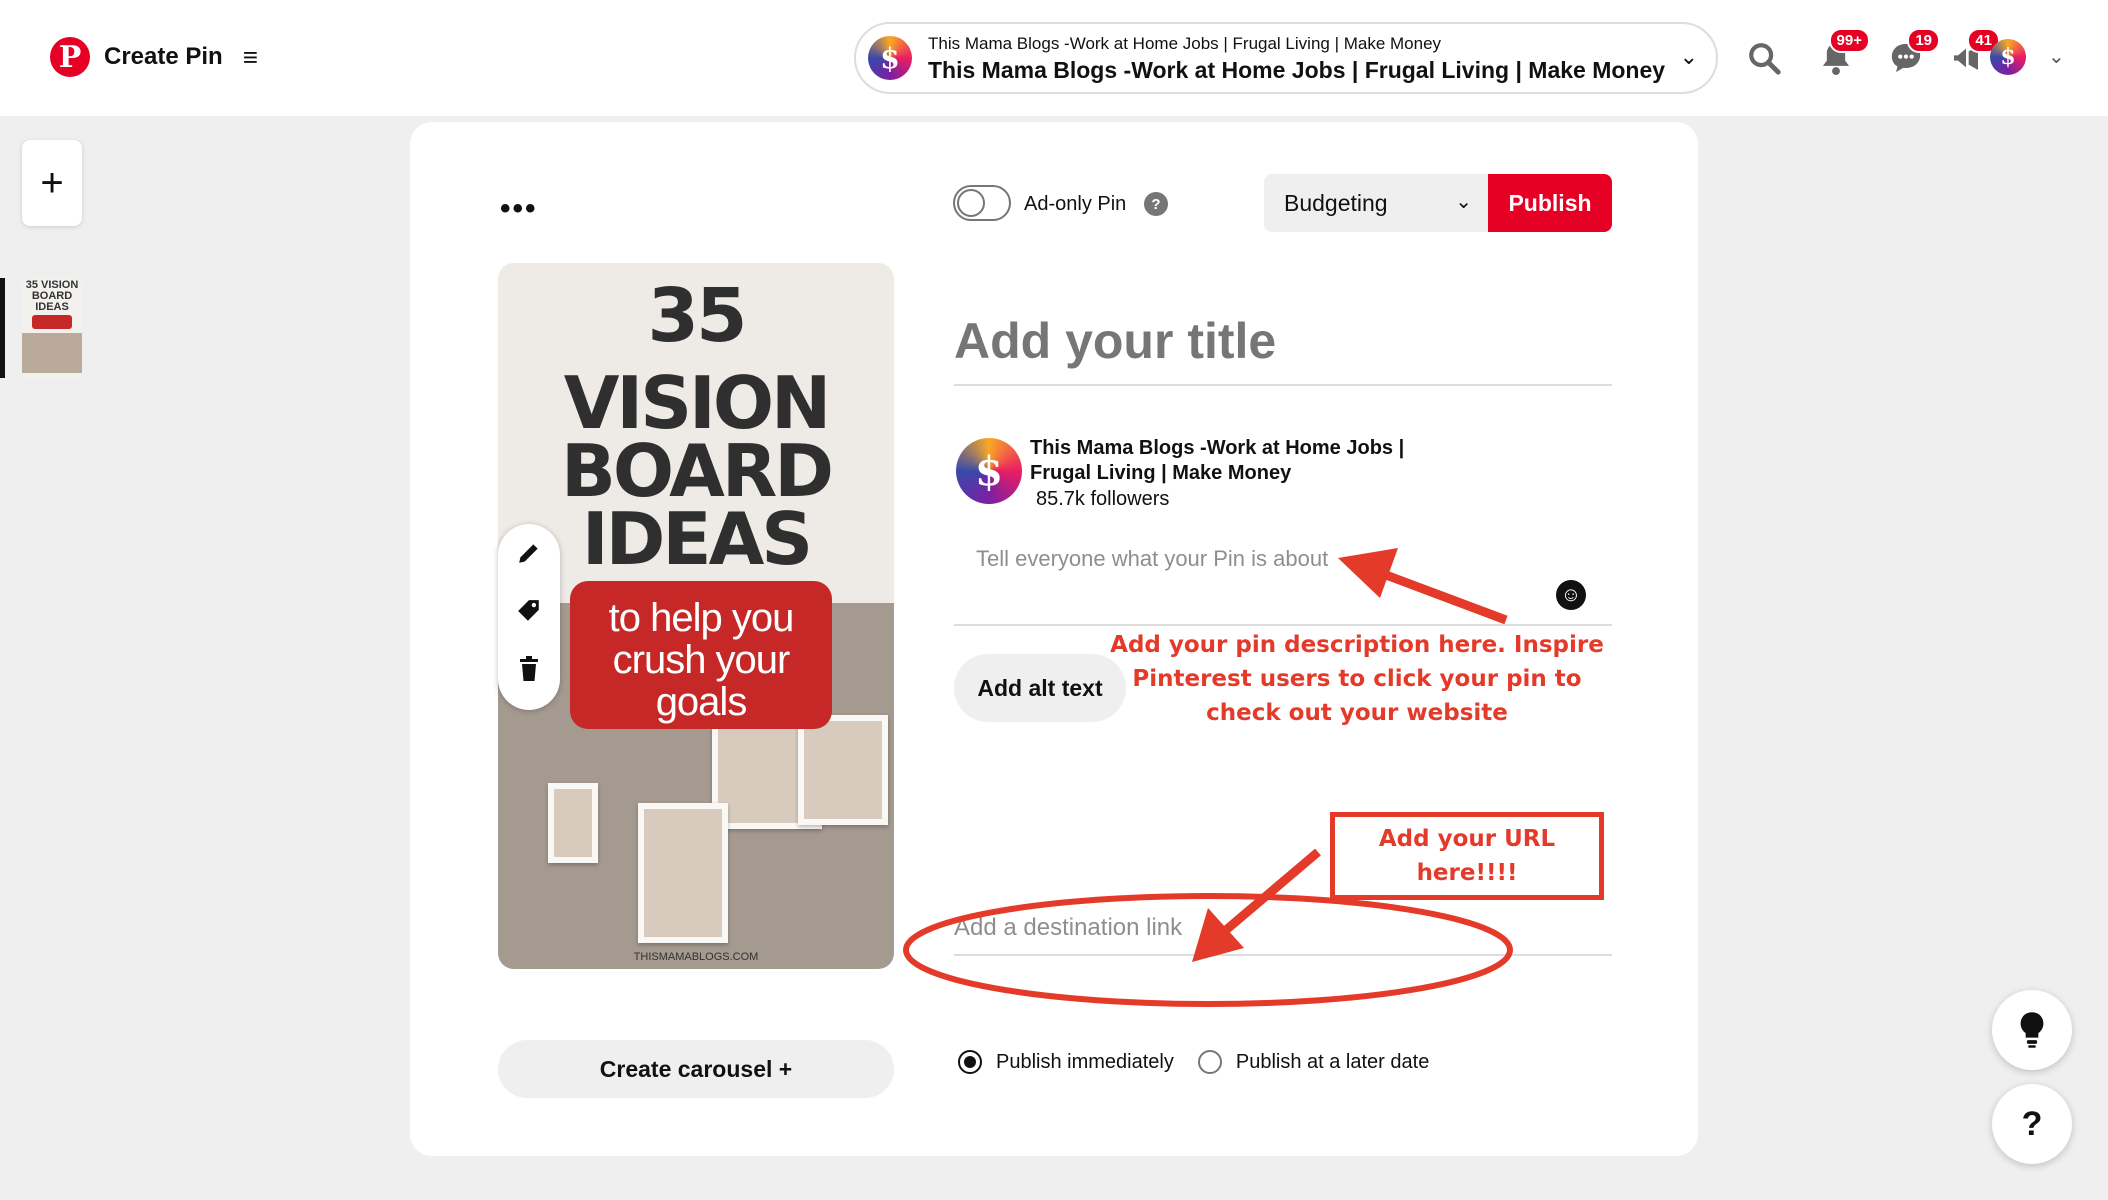  Describe the element at coordinates (1103, 499) in the screenshot. I see `author-followers: 85.7k followers` at that location.